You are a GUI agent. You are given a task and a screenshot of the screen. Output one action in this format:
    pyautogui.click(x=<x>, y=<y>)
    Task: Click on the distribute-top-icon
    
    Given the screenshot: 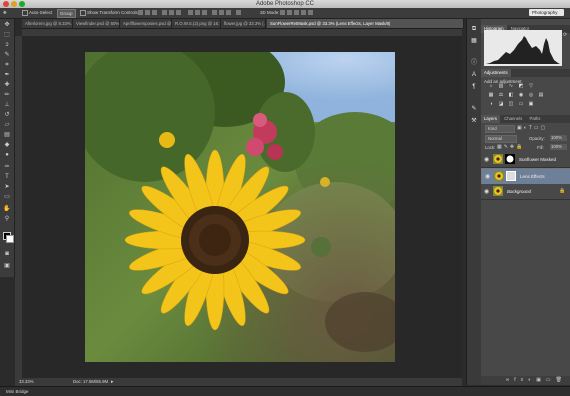 What is the action you would take?
    pyautogui.click(x=190, y=12)
    